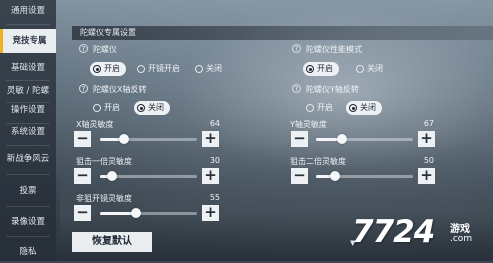 This screenshot has width=493, height=263. Describe the element at coordinates (108, 32) in the screenshot. I see `panel-title: 陀螺仪专属设置` at that location.